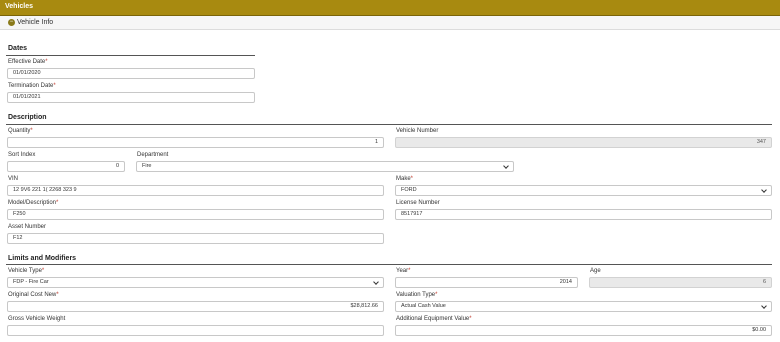 This screenshot has height=342, width=780. What do you see at coordinates (66, 166) in the screenshot?
I see `sort-index-input: 0` at bounding box center [66, 166].